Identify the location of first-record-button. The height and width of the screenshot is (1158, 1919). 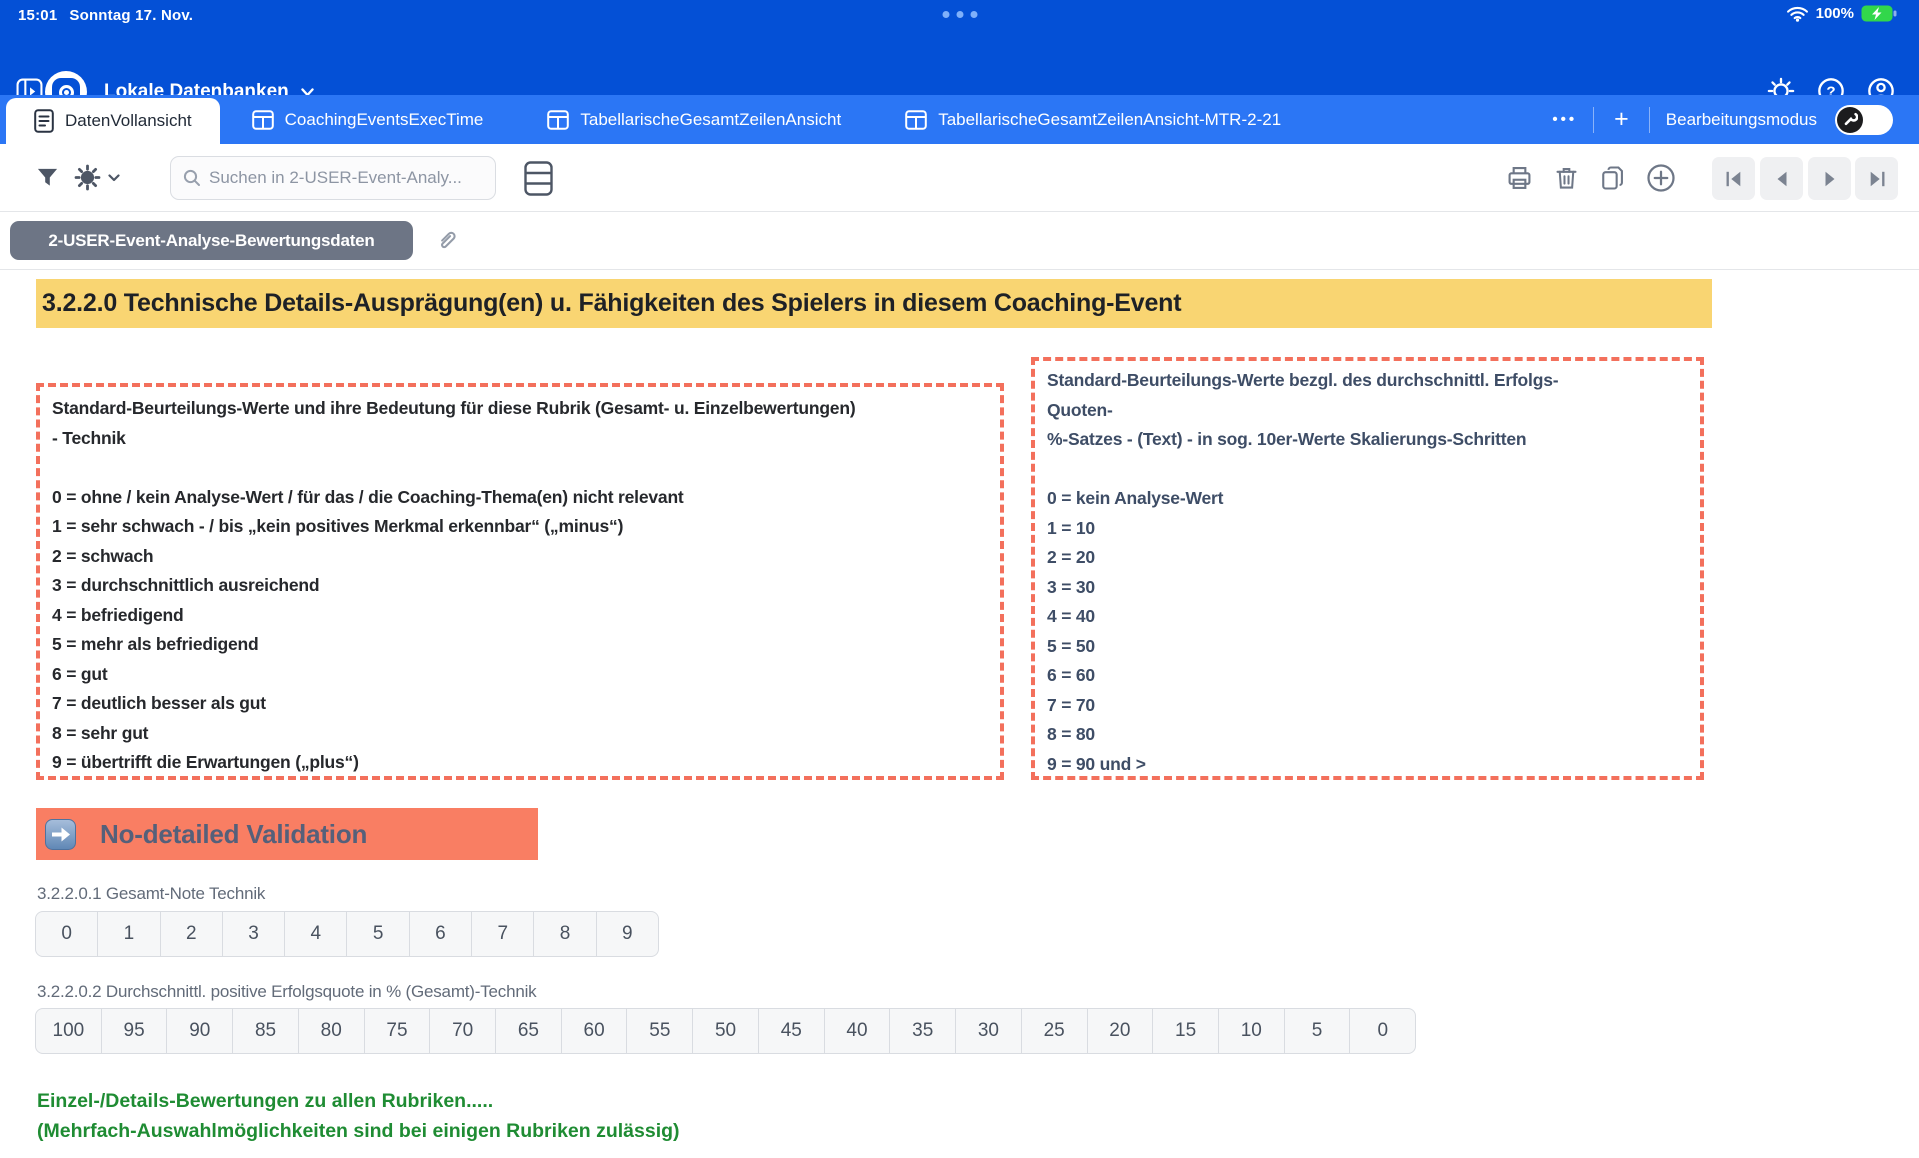
(1733, 178).